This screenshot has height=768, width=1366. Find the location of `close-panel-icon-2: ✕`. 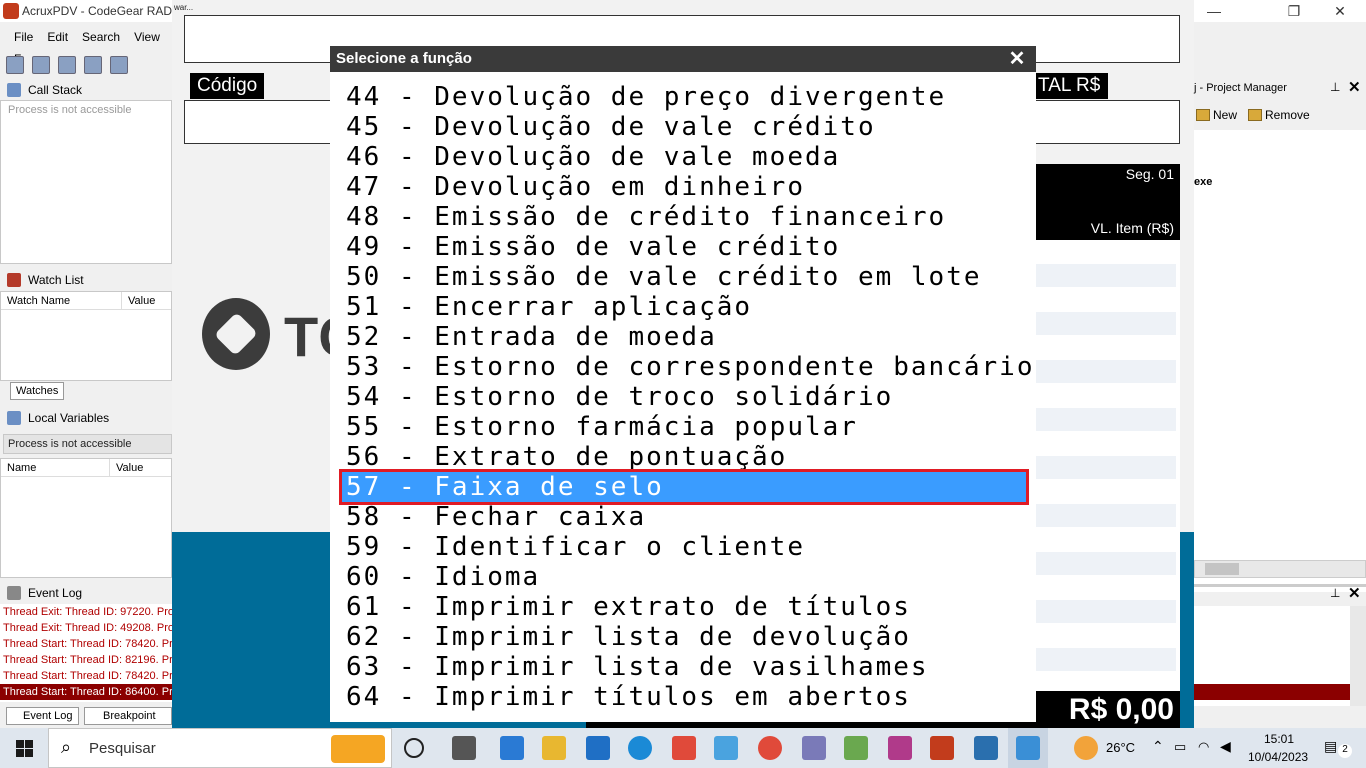

close-panel-icon-2: ✕ is located at coordinates (1354, 593).